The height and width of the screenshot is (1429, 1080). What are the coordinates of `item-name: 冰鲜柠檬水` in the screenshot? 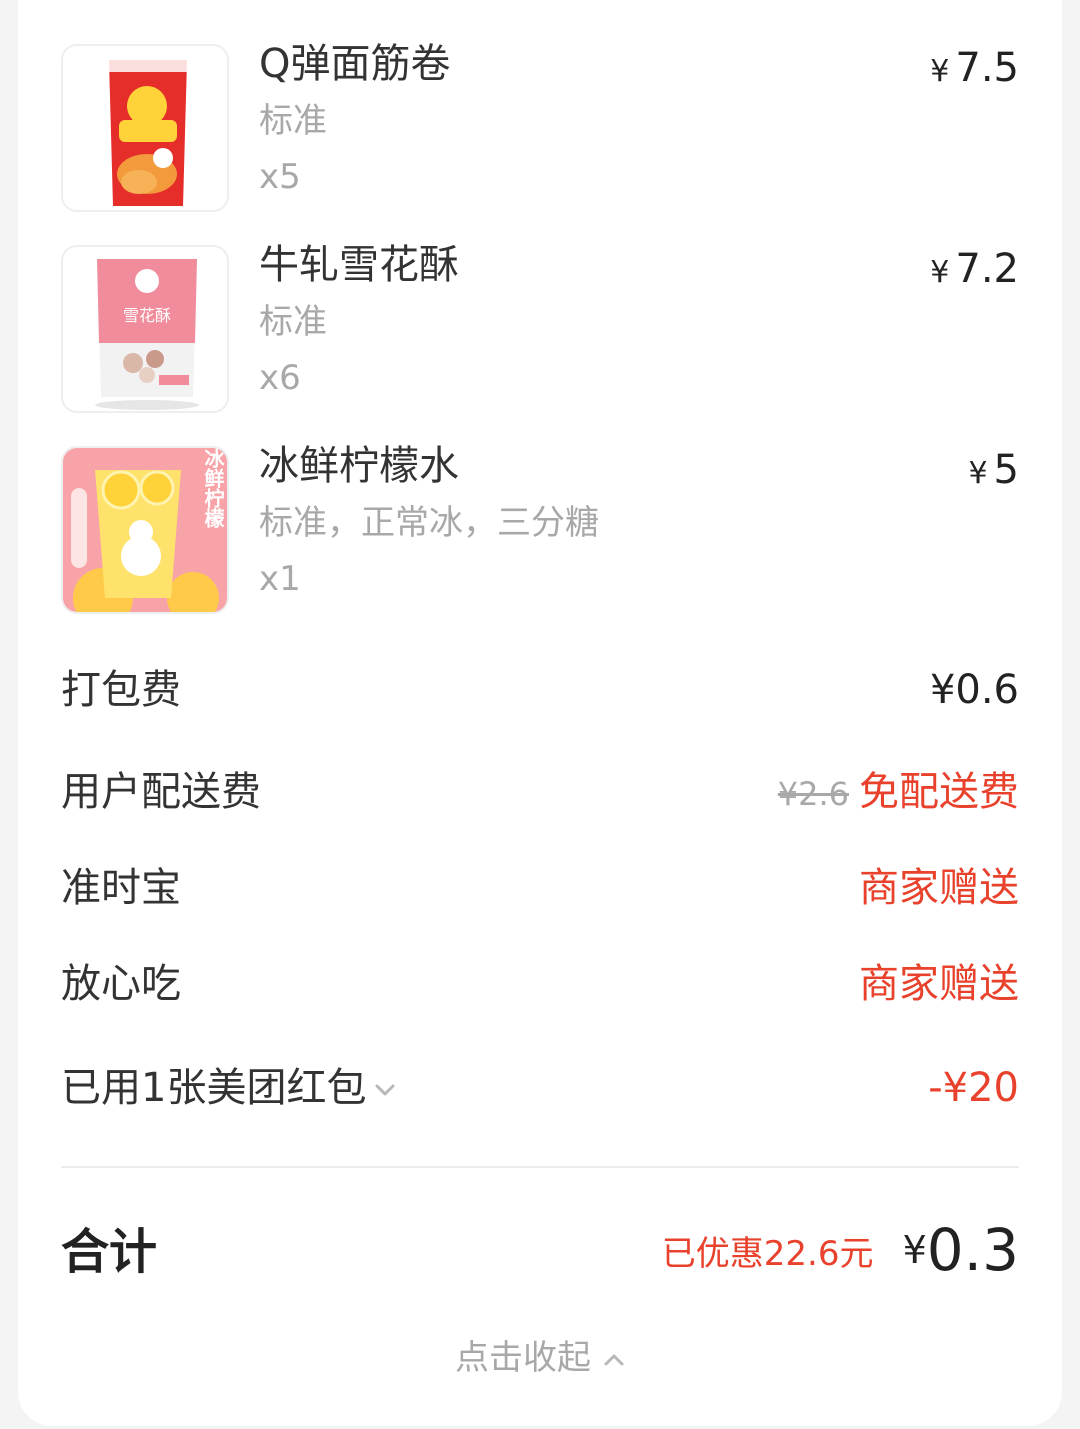 It's located at (359, 466).